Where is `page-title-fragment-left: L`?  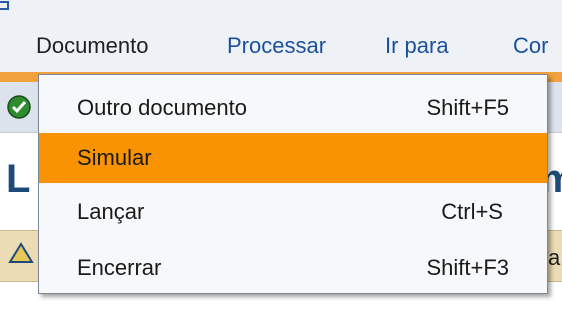
page-title-fragment-left: L is located at coordinates (18, 179).